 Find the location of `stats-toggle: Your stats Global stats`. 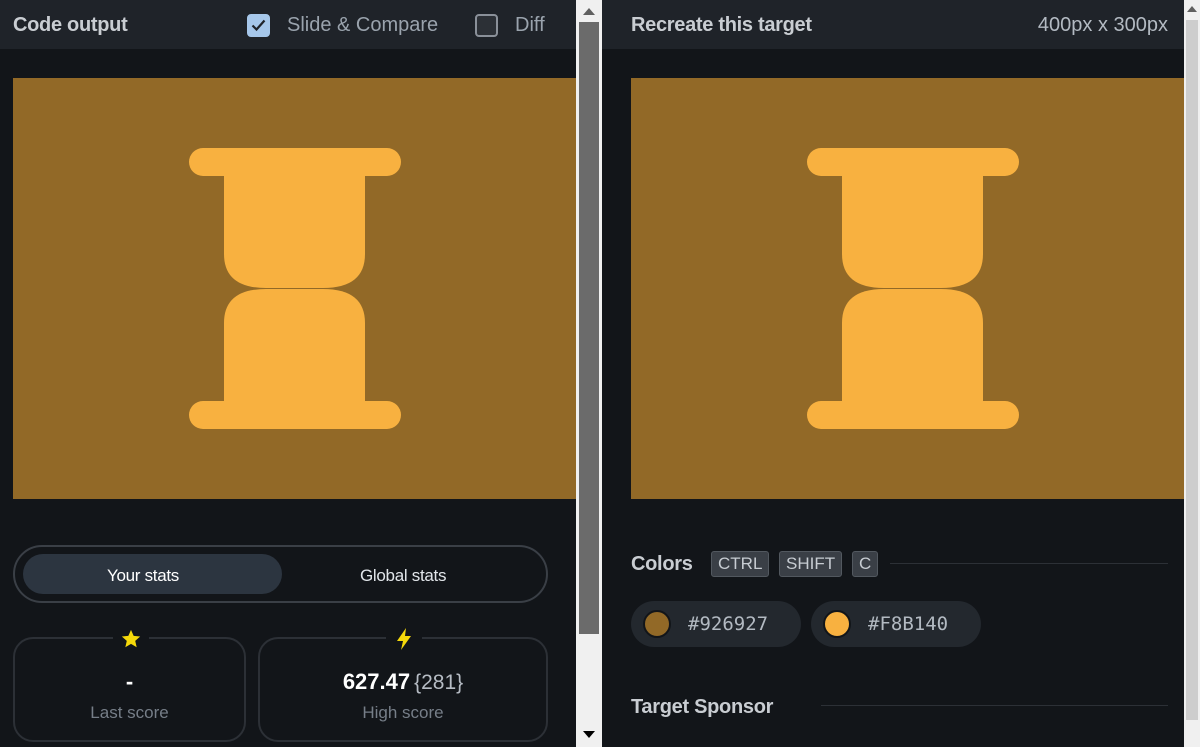

stats-toggle: Your stats Global stats is located at coordinates (280, 574).